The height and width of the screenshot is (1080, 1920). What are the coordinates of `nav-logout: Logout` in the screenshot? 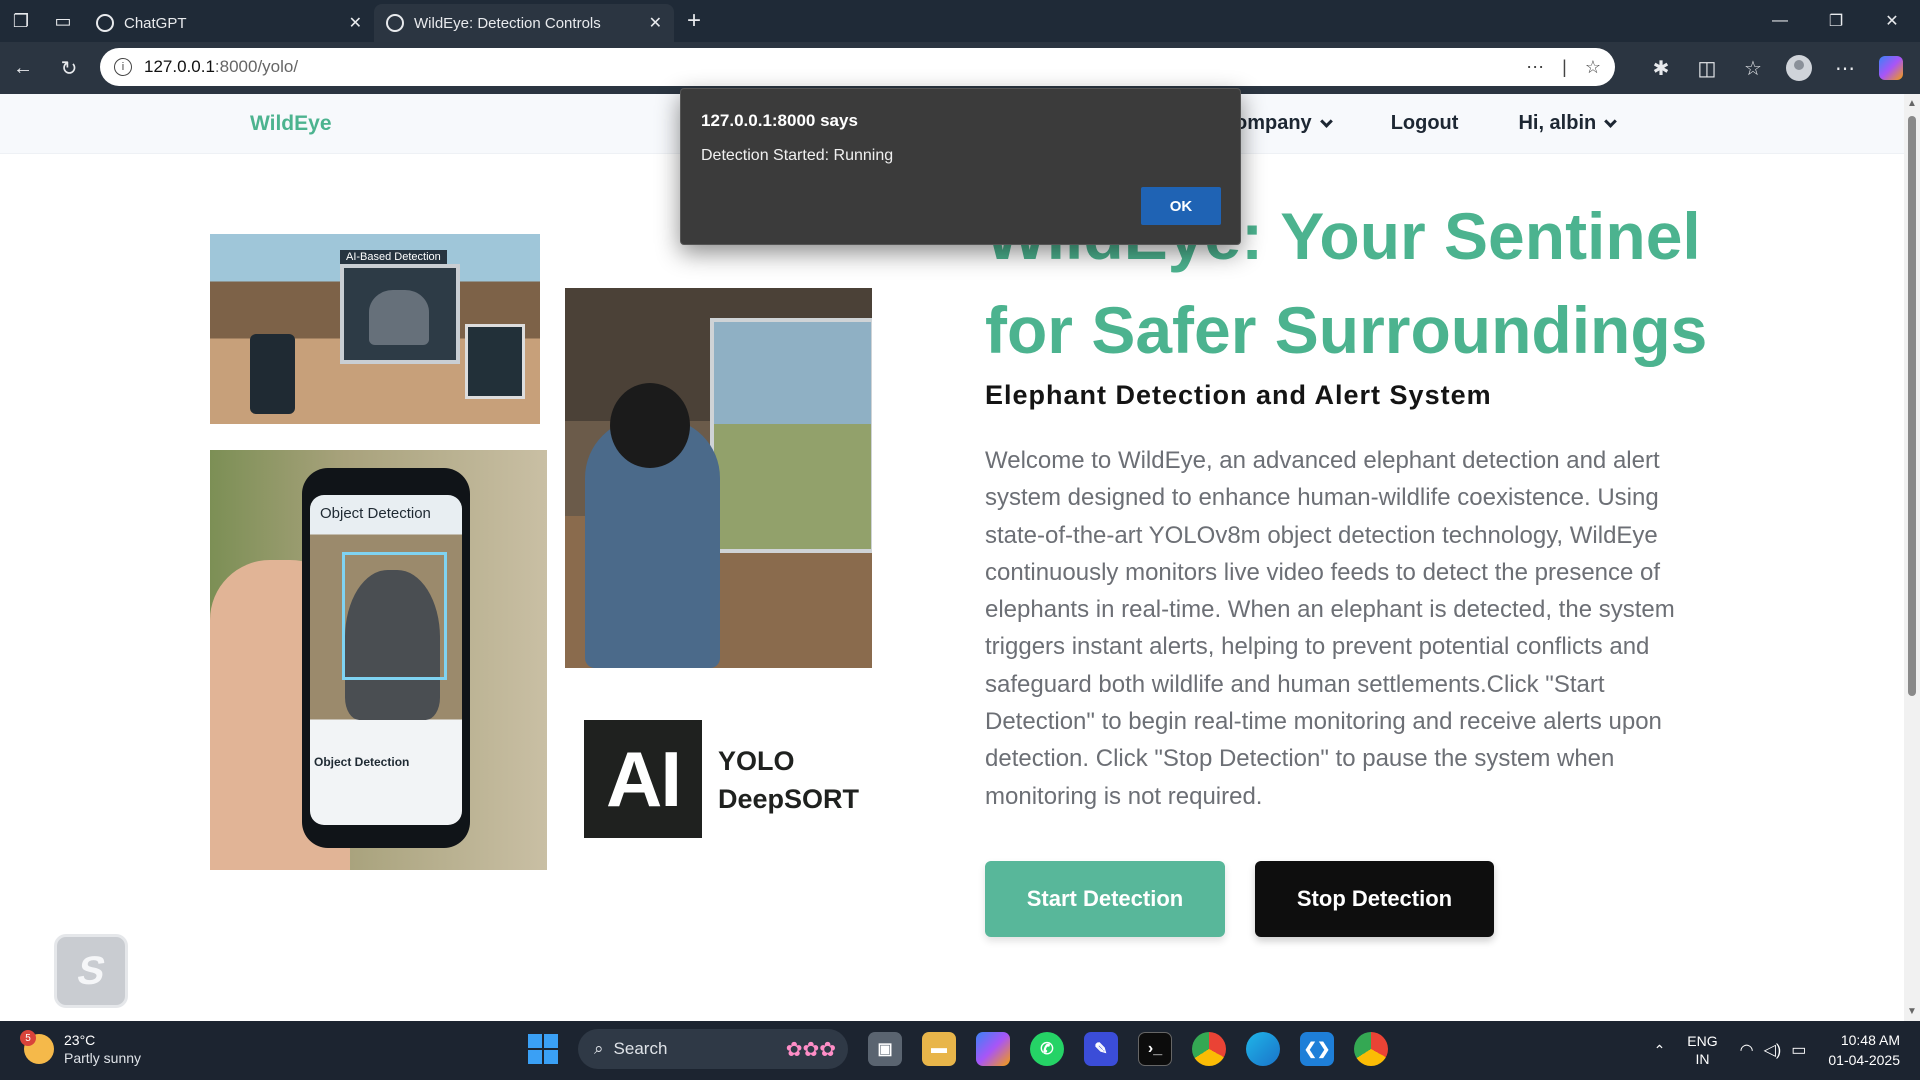 It's located at (1425, 123).